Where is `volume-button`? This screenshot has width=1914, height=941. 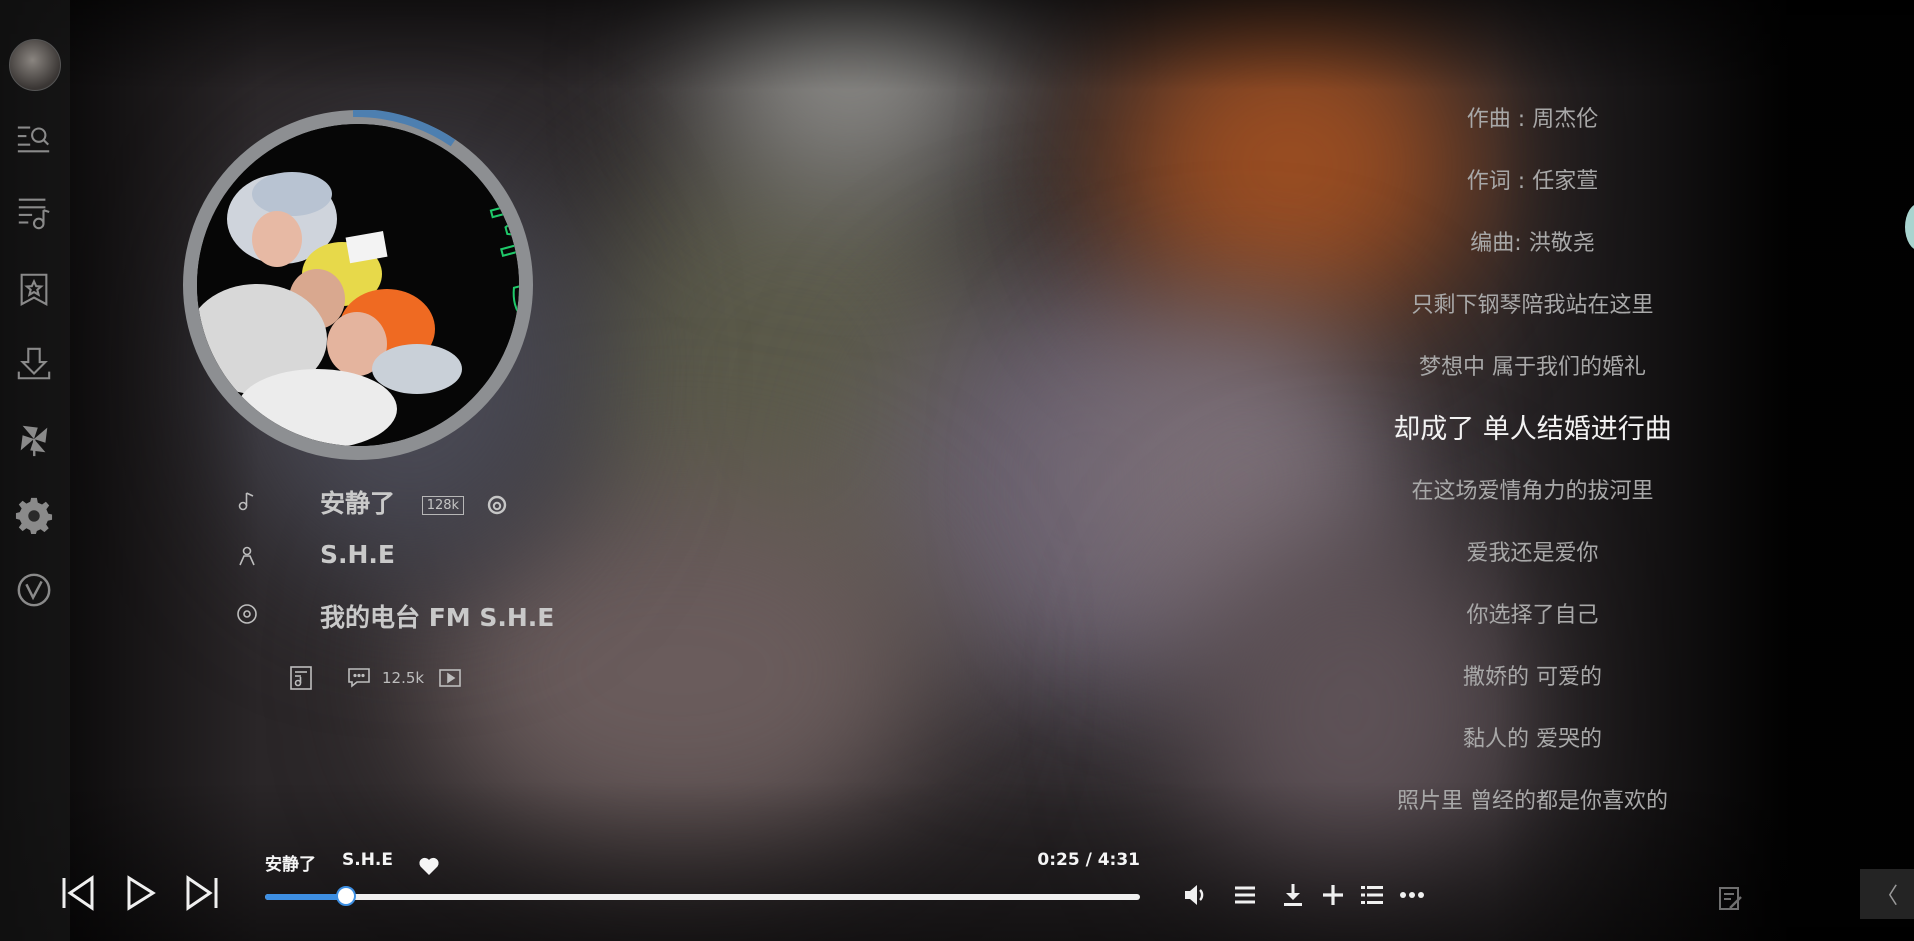
volume-button is located at coordinates (1196, 895).